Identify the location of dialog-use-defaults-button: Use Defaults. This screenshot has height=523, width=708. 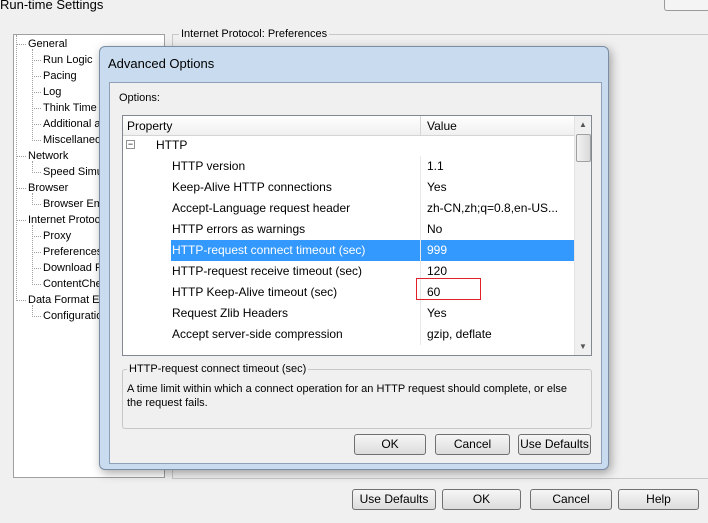
(554, 444).